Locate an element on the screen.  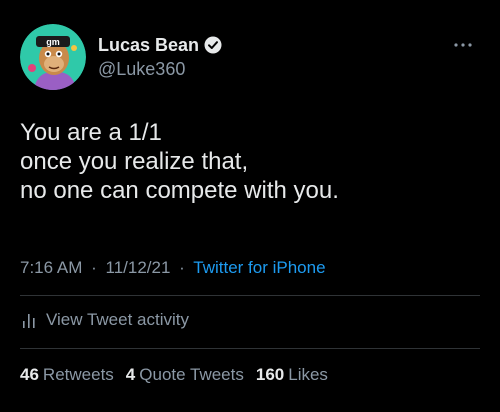
tweet-meta: 7:16 AM · 11/12/21 · Twitter for iPhone is located at coordinates (173, 268).